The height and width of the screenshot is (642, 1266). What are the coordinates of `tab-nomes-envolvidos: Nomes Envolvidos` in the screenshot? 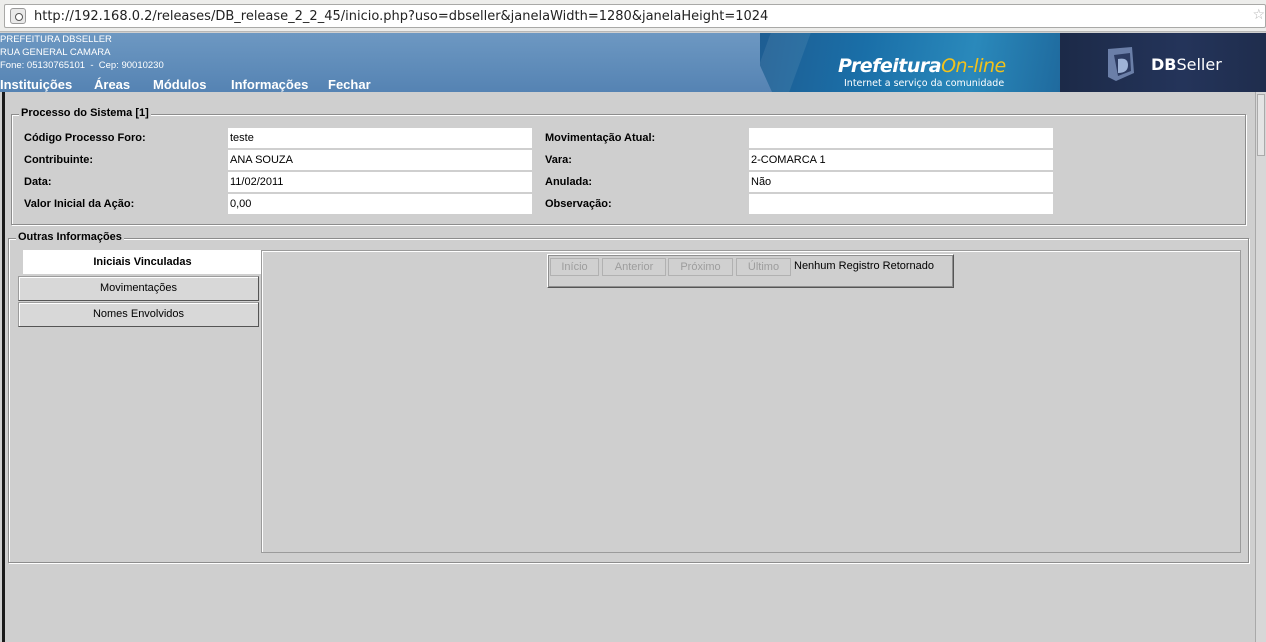 It's located at (138, 314).